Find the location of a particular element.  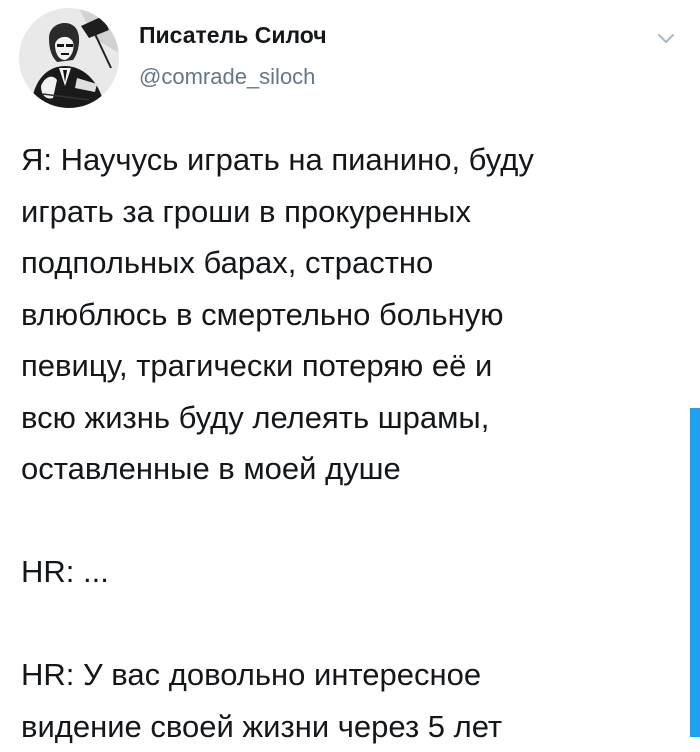

tweet-text-line: певицу, трагически потеряю её и is located at coordinates (353, 366).